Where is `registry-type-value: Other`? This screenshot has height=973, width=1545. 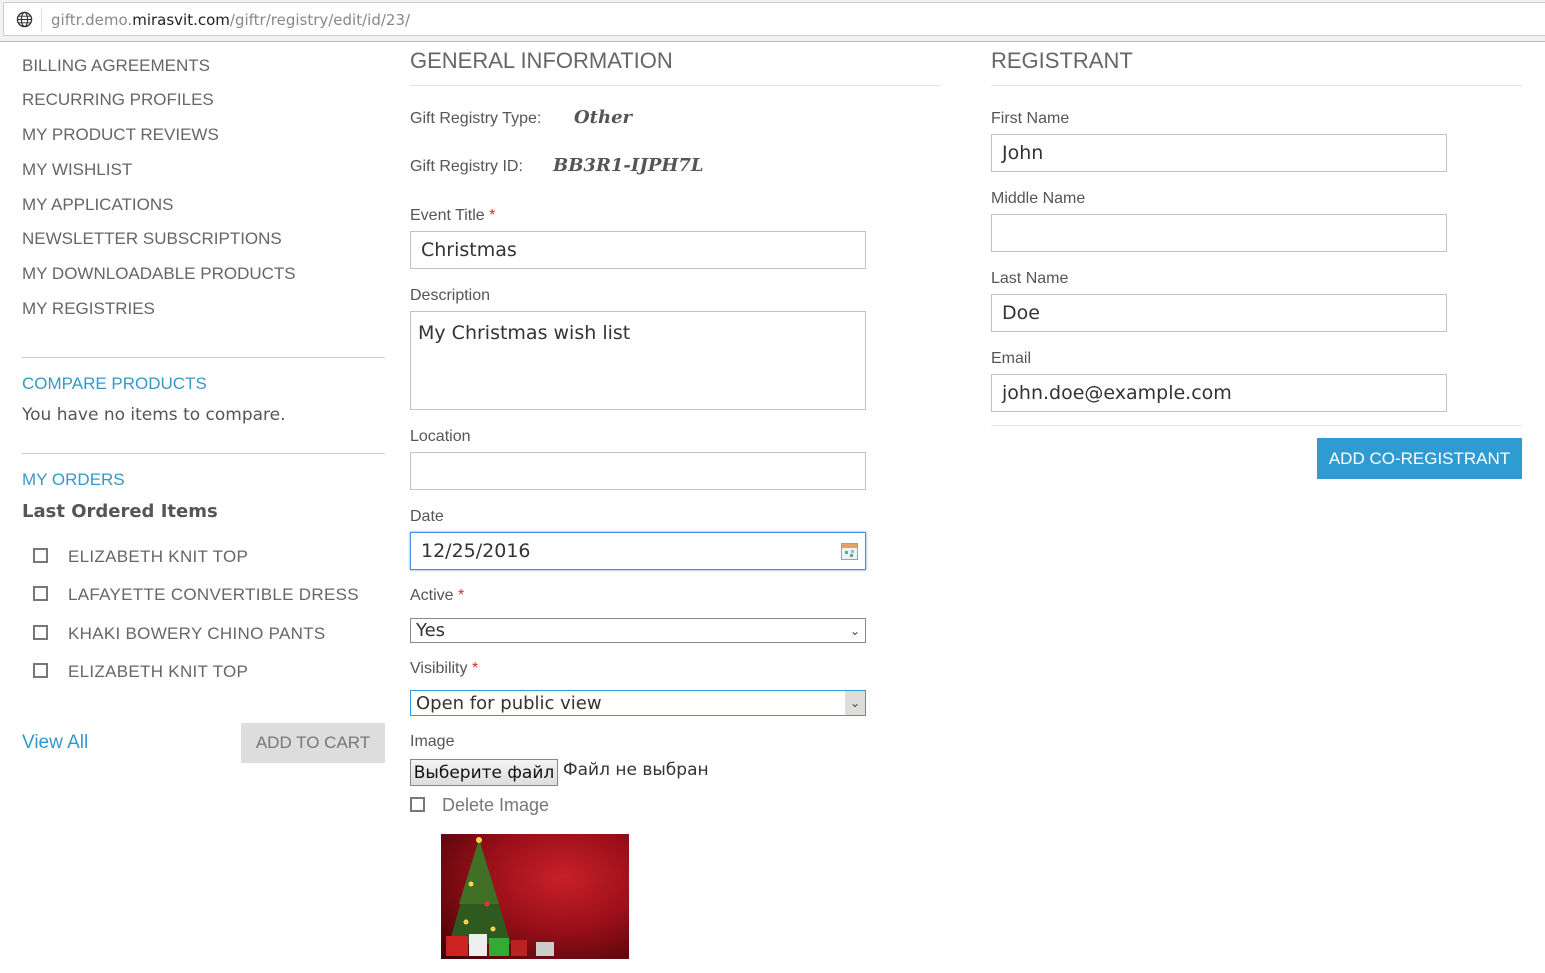 registry-type-value: Other is located at coordinates (603, 117).